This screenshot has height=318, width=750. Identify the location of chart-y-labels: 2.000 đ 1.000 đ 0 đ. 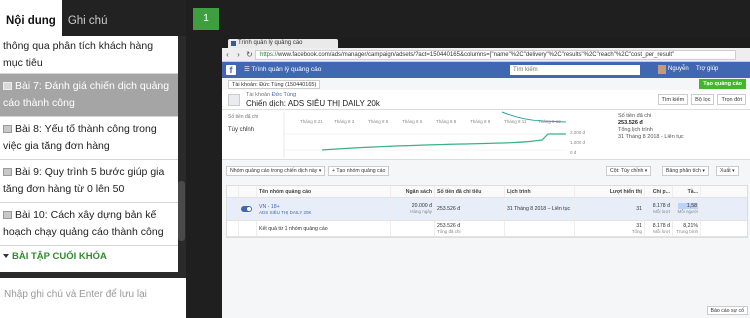
(578, 142).